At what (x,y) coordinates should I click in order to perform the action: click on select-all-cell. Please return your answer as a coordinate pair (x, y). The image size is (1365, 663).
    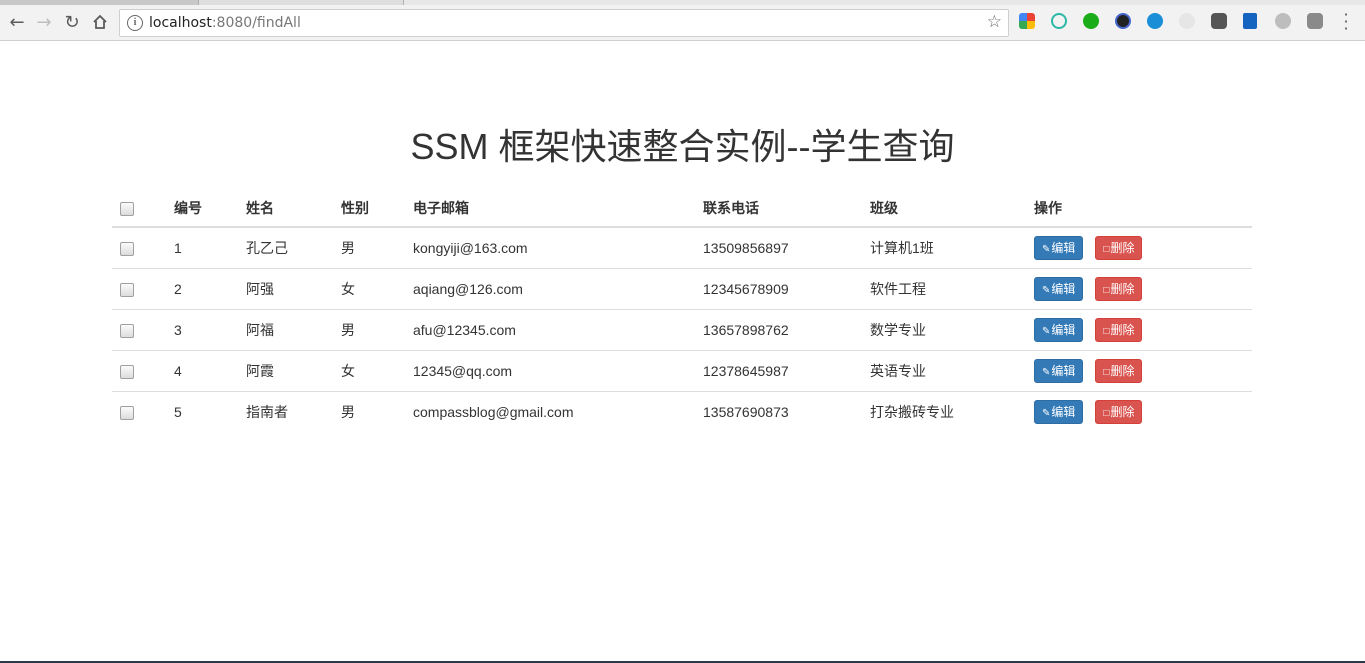
    Looking at the image, I should click on (139, 209).